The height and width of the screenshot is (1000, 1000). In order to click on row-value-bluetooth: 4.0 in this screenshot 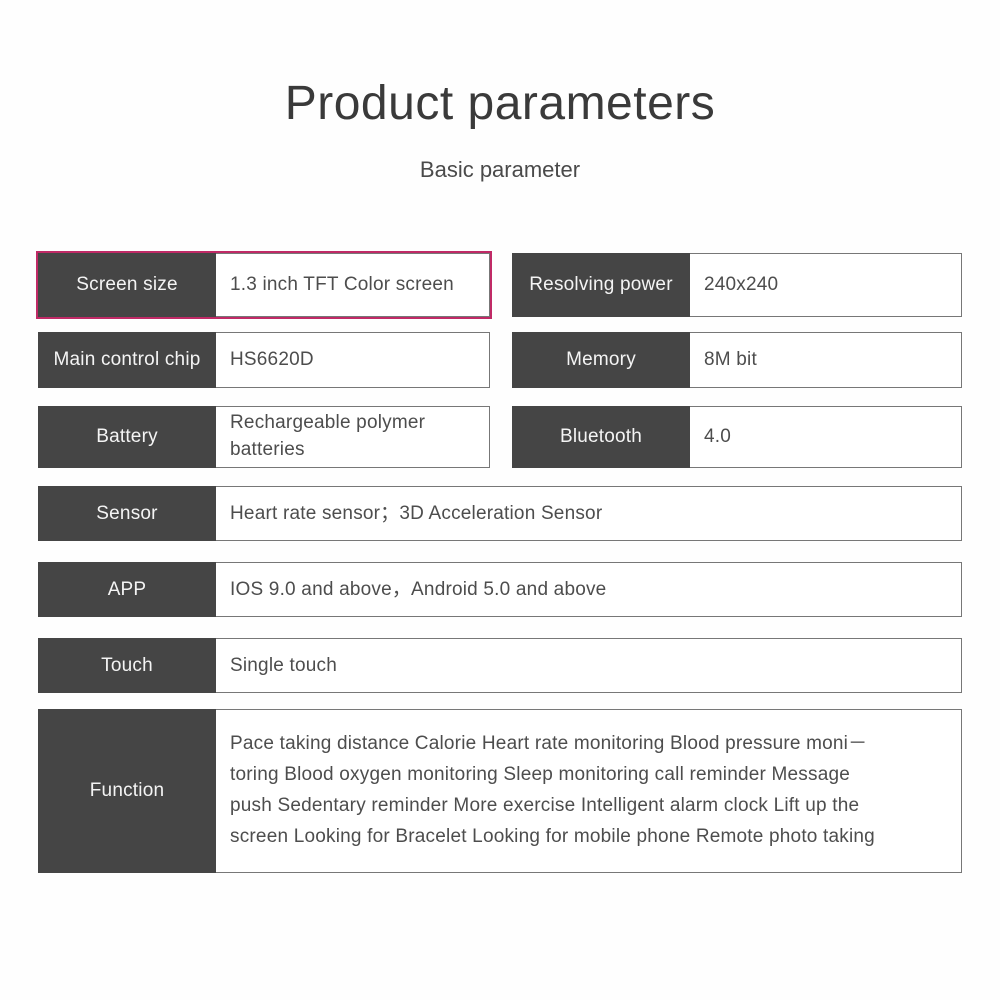, I will do `click(826, 437)`.